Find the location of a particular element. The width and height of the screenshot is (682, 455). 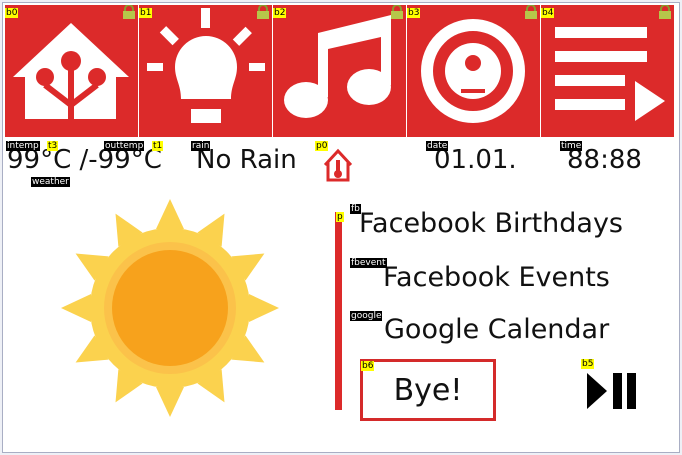

p-tag: p is located at coordinates (340, 217).